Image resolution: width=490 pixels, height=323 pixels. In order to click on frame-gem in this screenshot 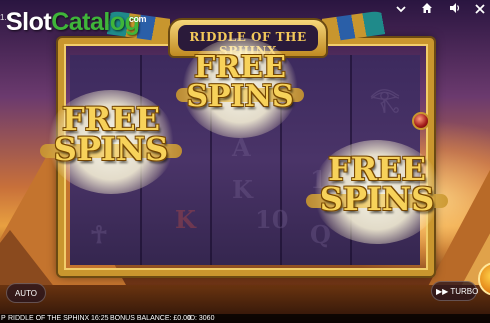, I will do `click(421, 121)`.